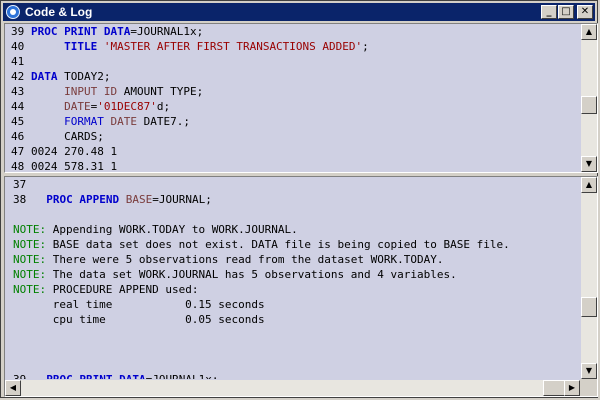  I want to click on maximize-button: □, so click(566, 12).